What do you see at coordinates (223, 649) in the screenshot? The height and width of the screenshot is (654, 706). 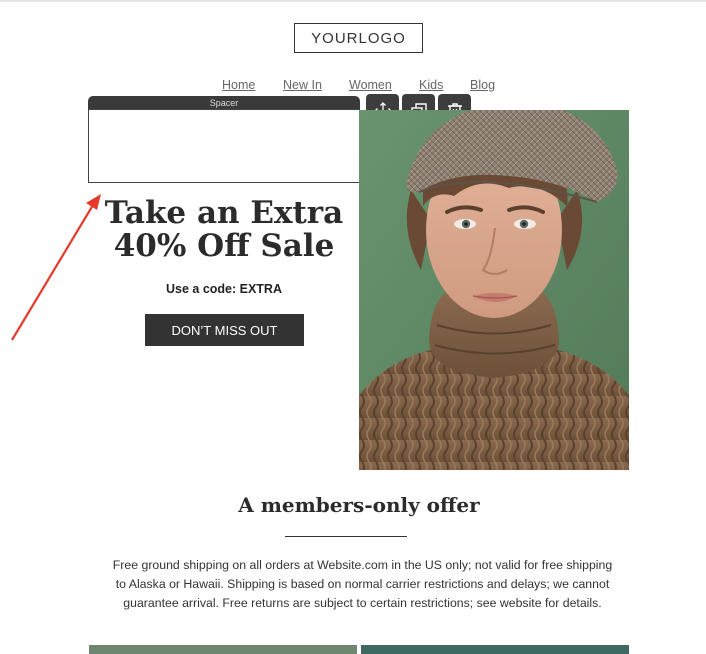 I see `product-image-left` at bounding box center [223, 649].